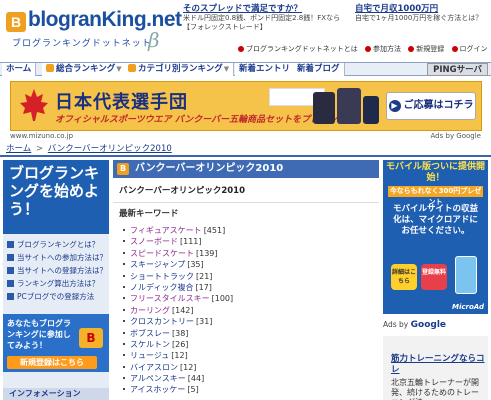 Image resolution: width=491 pixels, height=400 pixels. Describe the element at coordinates (203, 120) in the screenshot. I see `banner-subtitle: オフィシャルスポーツウエア バンクーバー五輪商品セットをプレゼント!` at that location.